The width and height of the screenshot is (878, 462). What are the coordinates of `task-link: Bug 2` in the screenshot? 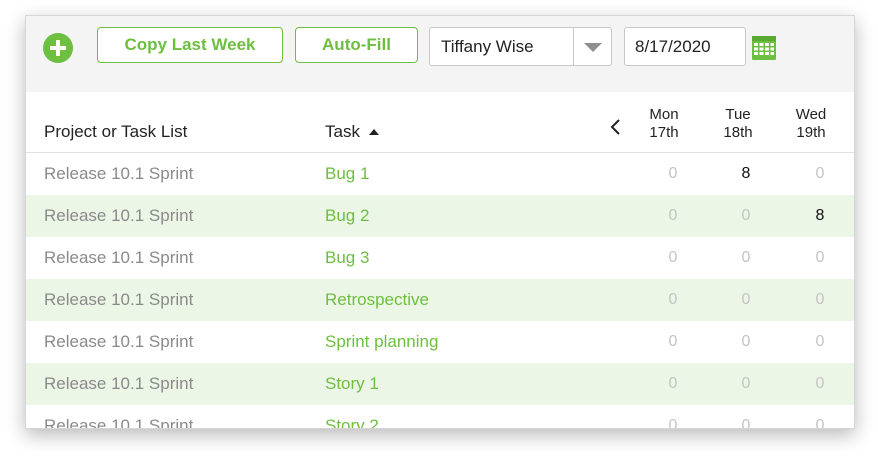 It's located at (347, 216).